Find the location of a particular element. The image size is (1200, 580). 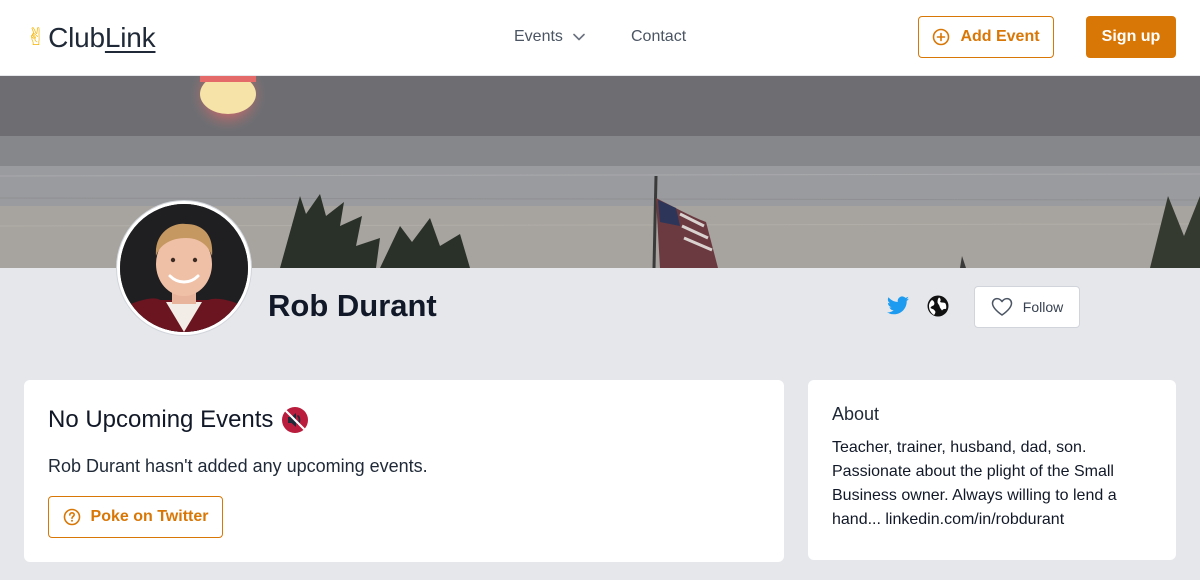

signup-button: Sign up is located at coordinates (1131, 37).